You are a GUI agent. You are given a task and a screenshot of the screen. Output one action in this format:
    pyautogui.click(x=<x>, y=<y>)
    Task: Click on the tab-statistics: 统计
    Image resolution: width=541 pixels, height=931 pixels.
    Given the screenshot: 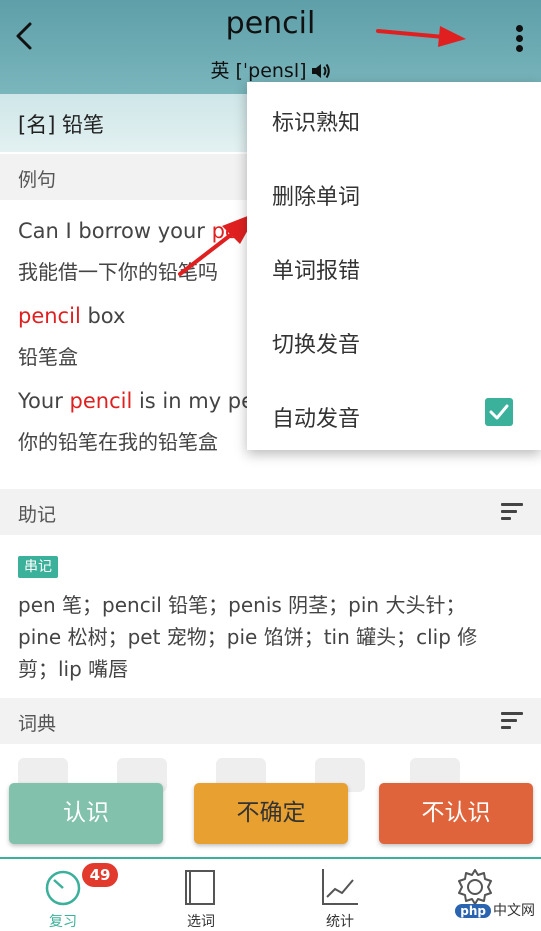 What is the action you would take?
    pyautogui.click(x=340, y=894)
    